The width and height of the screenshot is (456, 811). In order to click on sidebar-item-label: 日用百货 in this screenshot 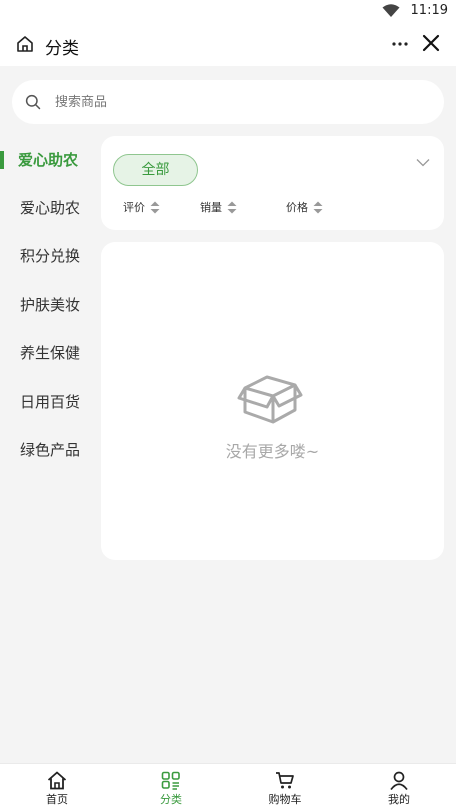, I will do `click(50, 402)`.